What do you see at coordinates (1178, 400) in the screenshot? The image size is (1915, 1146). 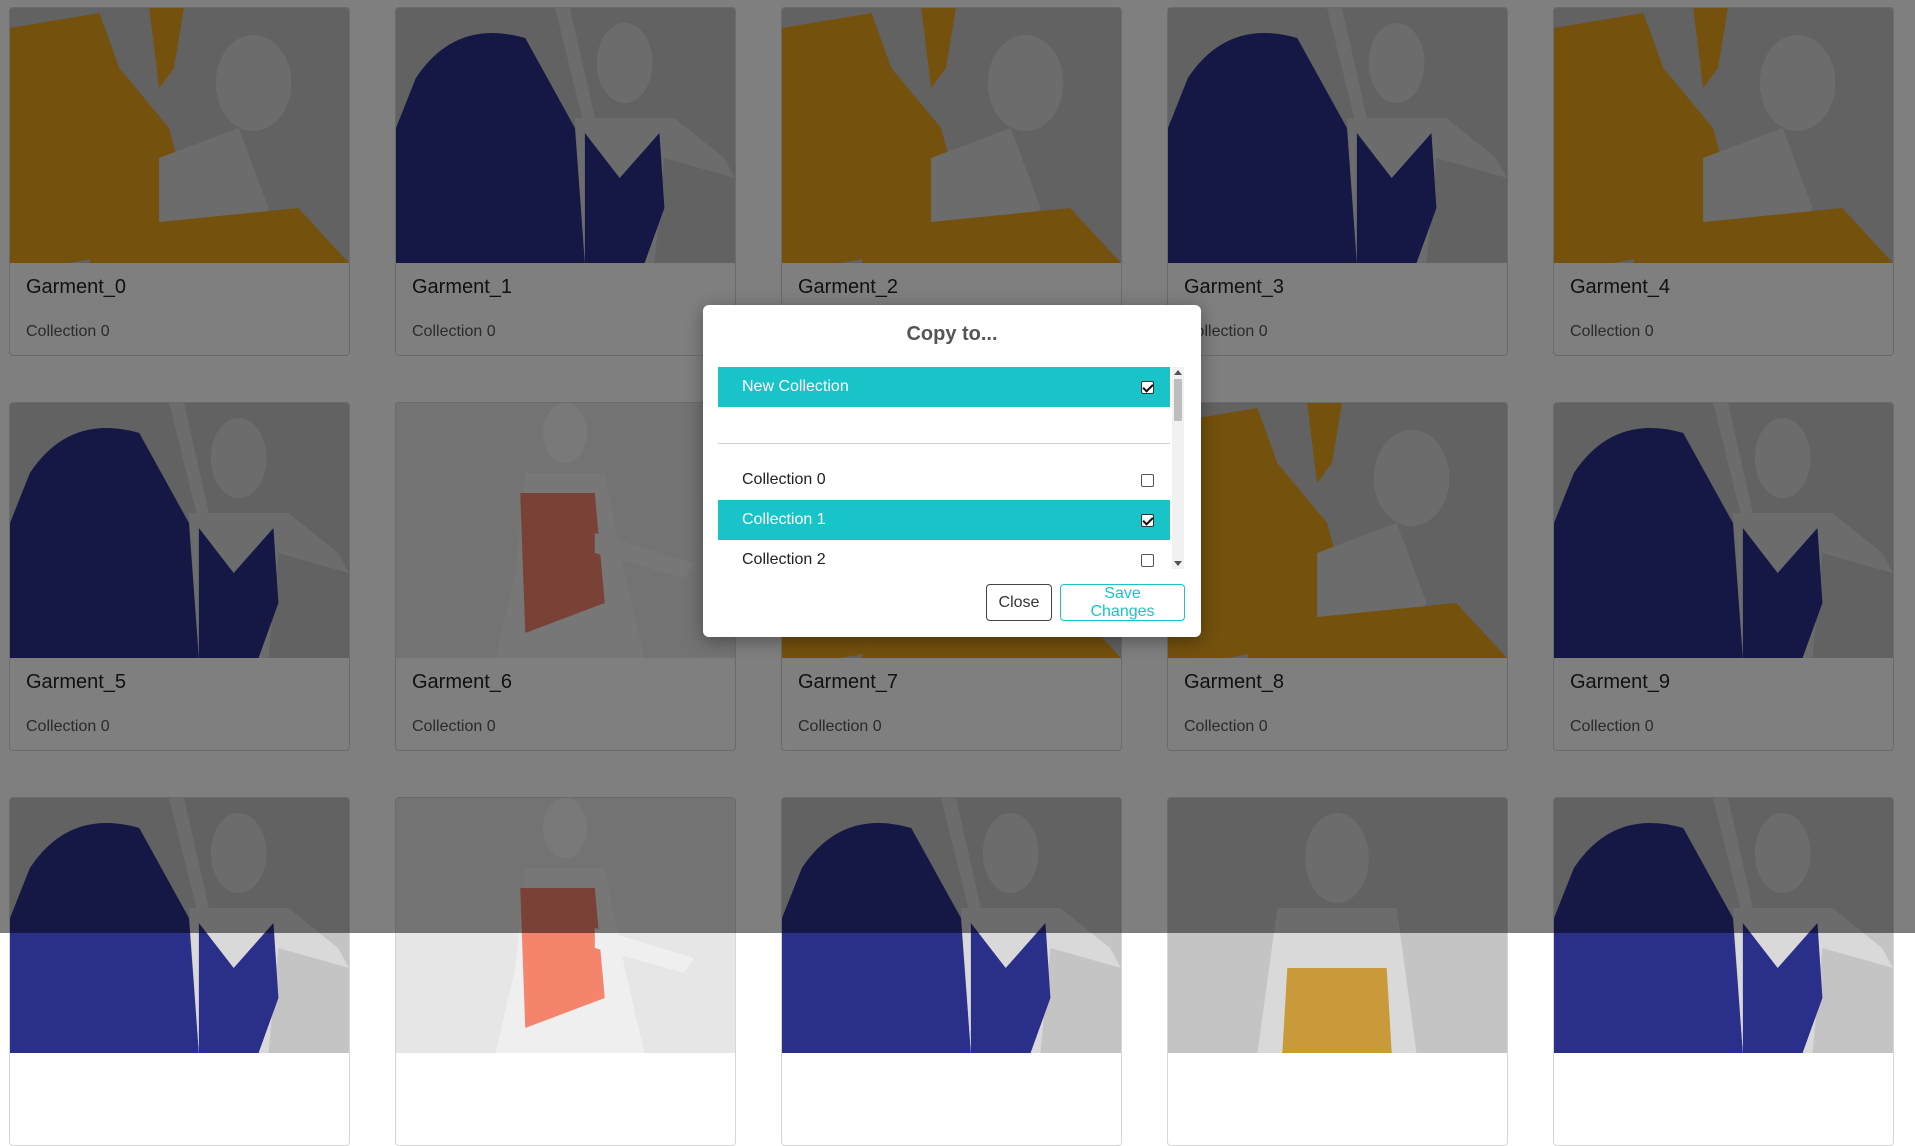 I see `scrollbar-thumb` at bounding box center [1178, 400].